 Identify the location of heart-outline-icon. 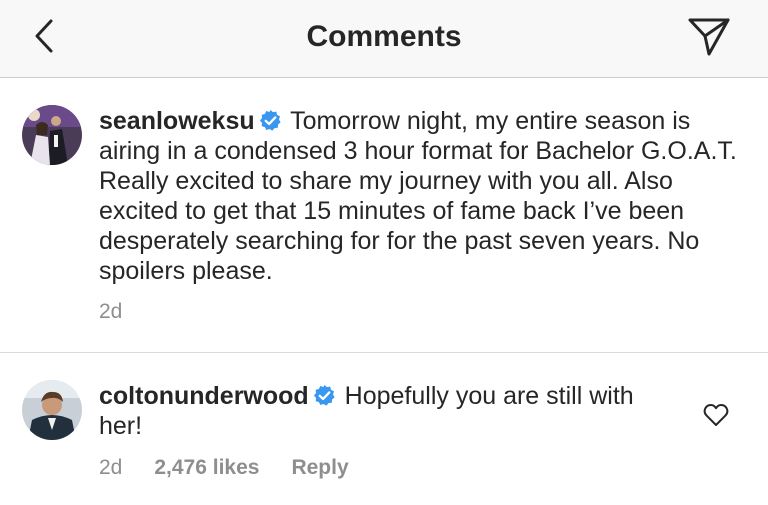
(716, 415).